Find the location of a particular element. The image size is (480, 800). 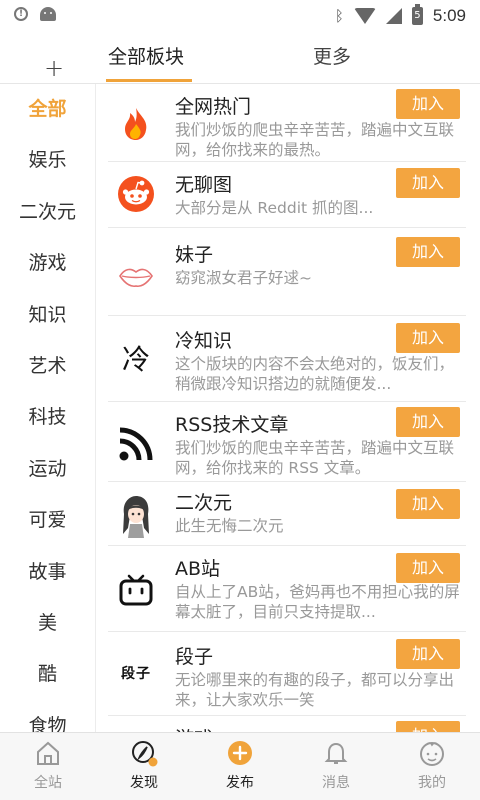

sidebar-item-art: 艺术 is located at coordinates (47, 366).